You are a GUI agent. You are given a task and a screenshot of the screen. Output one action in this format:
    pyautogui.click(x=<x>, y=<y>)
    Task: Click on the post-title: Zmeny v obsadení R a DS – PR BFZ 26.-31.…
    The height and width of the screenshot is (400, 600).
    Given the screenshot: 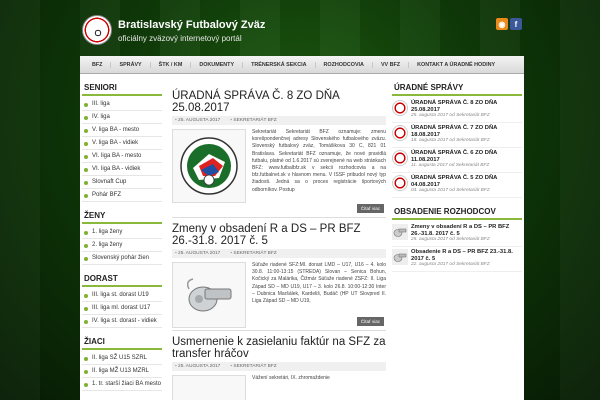 What is the action you would take?
    pyautogui.click(x=279, y=235)
    